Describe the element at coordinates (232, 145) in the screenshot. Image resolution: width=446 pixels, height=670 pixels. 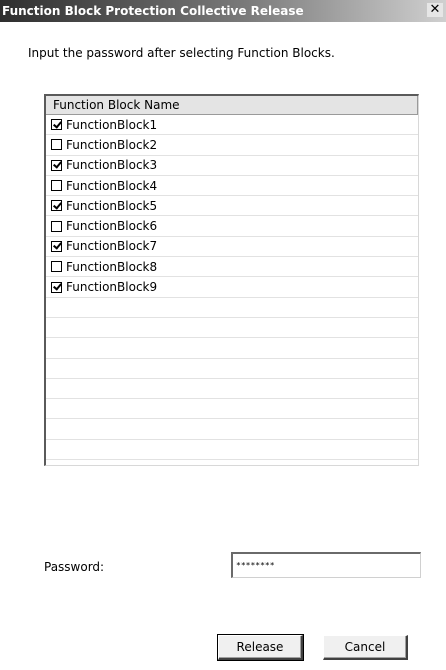
I see `list-item: FunctionBlock2` at that location.